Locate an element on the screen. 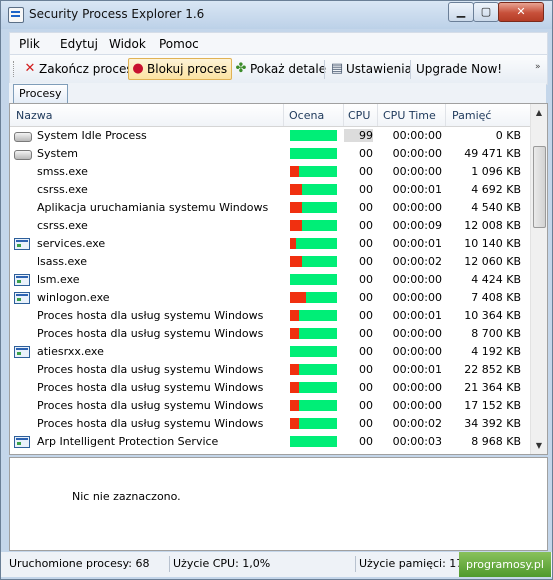 The image size is (553, 580). scroll-thumb is located at coordinates (539, 187).